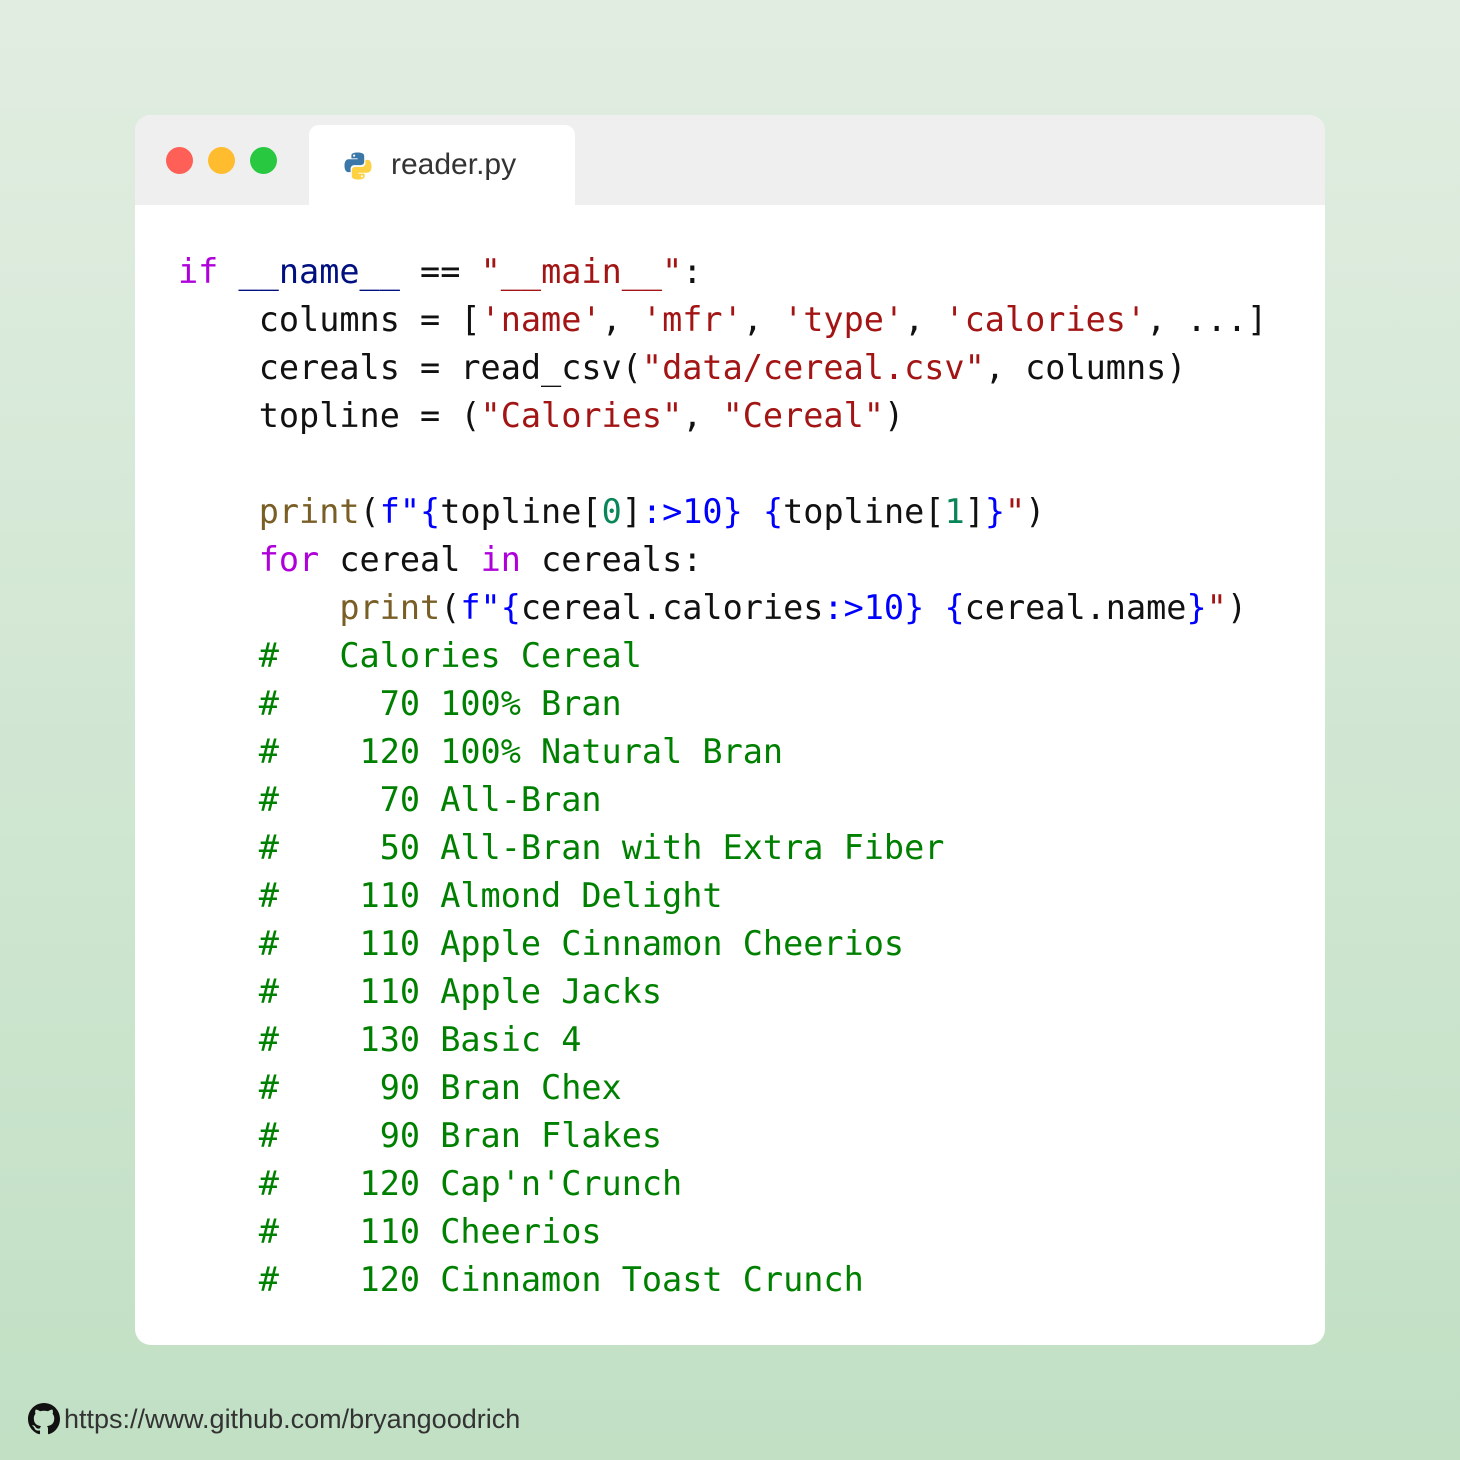 This screenshot has height=1460, width=1460. What do you see at coordinates (722, 1184) in the screenshot?
I see `comment-line: # 120 Cap'n'Crunch` at bounding box center [722, 1184].